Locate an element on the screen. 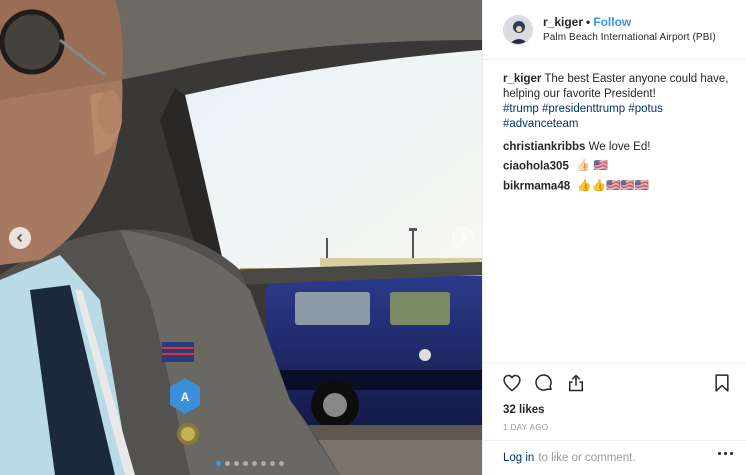 The height and width of the screenshot is (475, 746). hashtag-link: #advanceteam is located at coordinates (540, 124).